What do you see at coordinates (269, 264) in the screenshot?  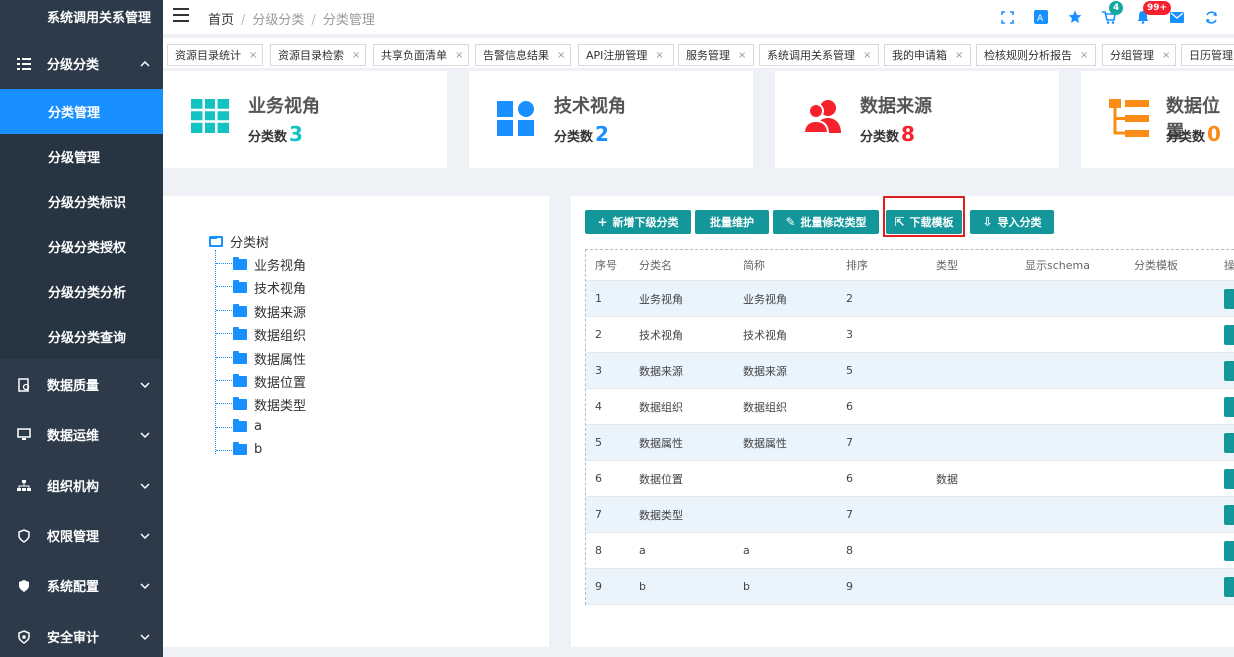 I see `tree-node: 业务视角` at bounding box center [269, 264].